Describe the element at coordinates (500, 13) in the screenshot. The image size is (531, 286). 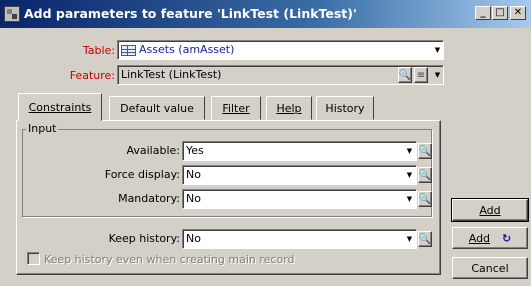
I see `maximize-button: □` at that location.